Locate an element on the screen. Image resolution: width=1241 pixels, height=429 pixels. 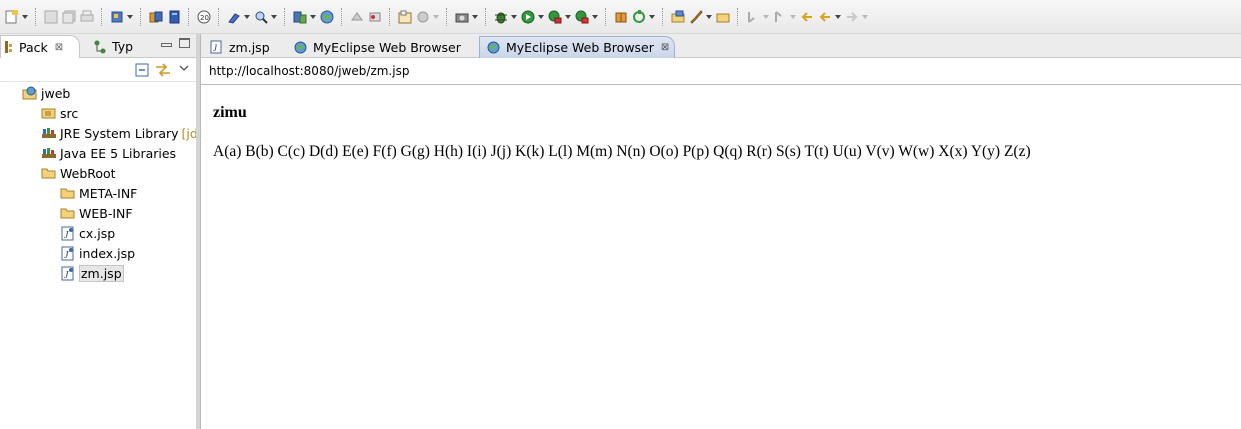
collapse-all-icon is located at coordinates (142, 70).